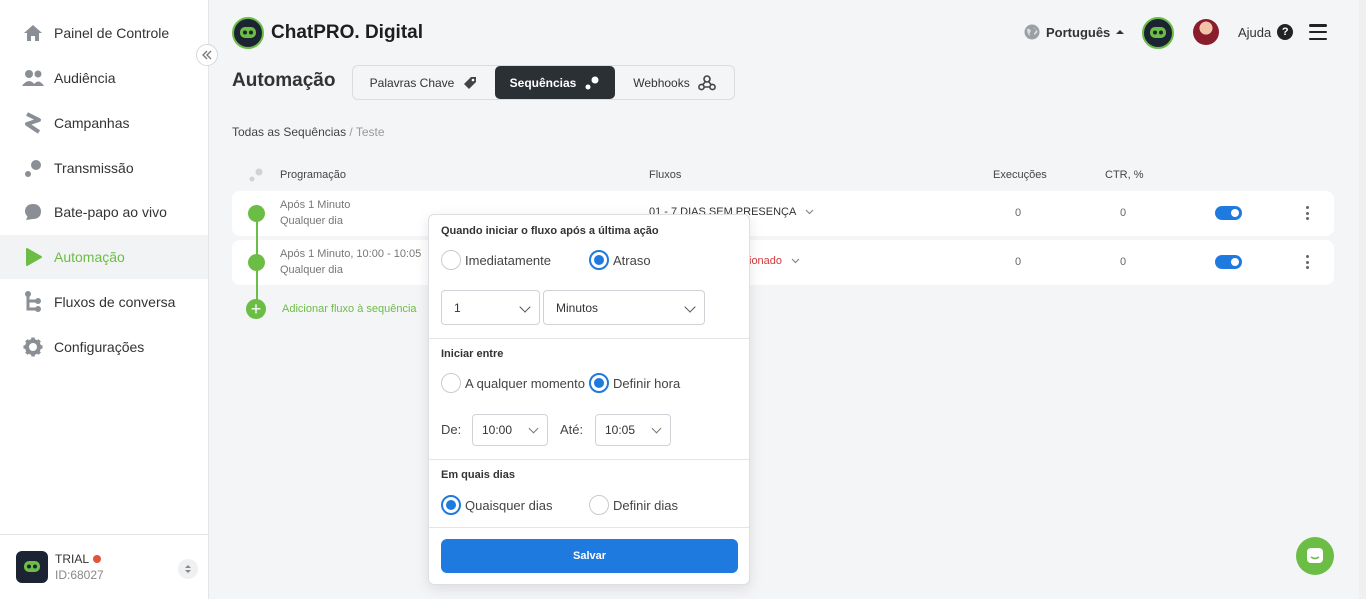  Describe the element at coordinates (478, 475) in the screenshot. I see `days-title: Em quais dias` at that location.